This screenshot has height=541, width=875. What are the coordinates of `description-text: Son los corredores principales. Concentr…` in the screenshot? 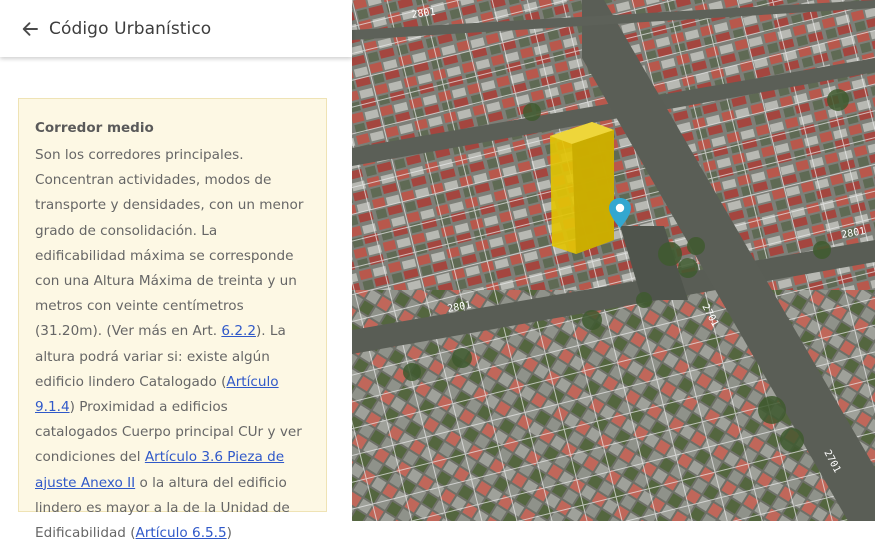 It's located at (169, 243).